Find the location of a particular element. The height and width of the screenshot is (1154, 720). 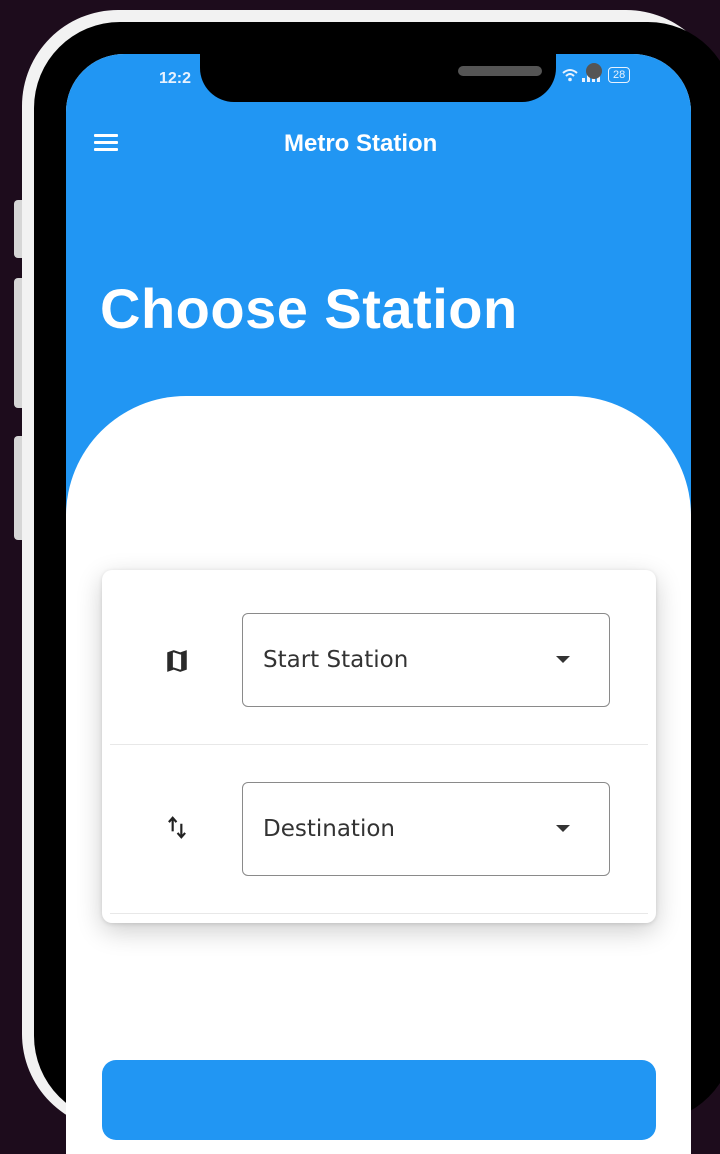

front-camera is located at coordinates (594, 71).